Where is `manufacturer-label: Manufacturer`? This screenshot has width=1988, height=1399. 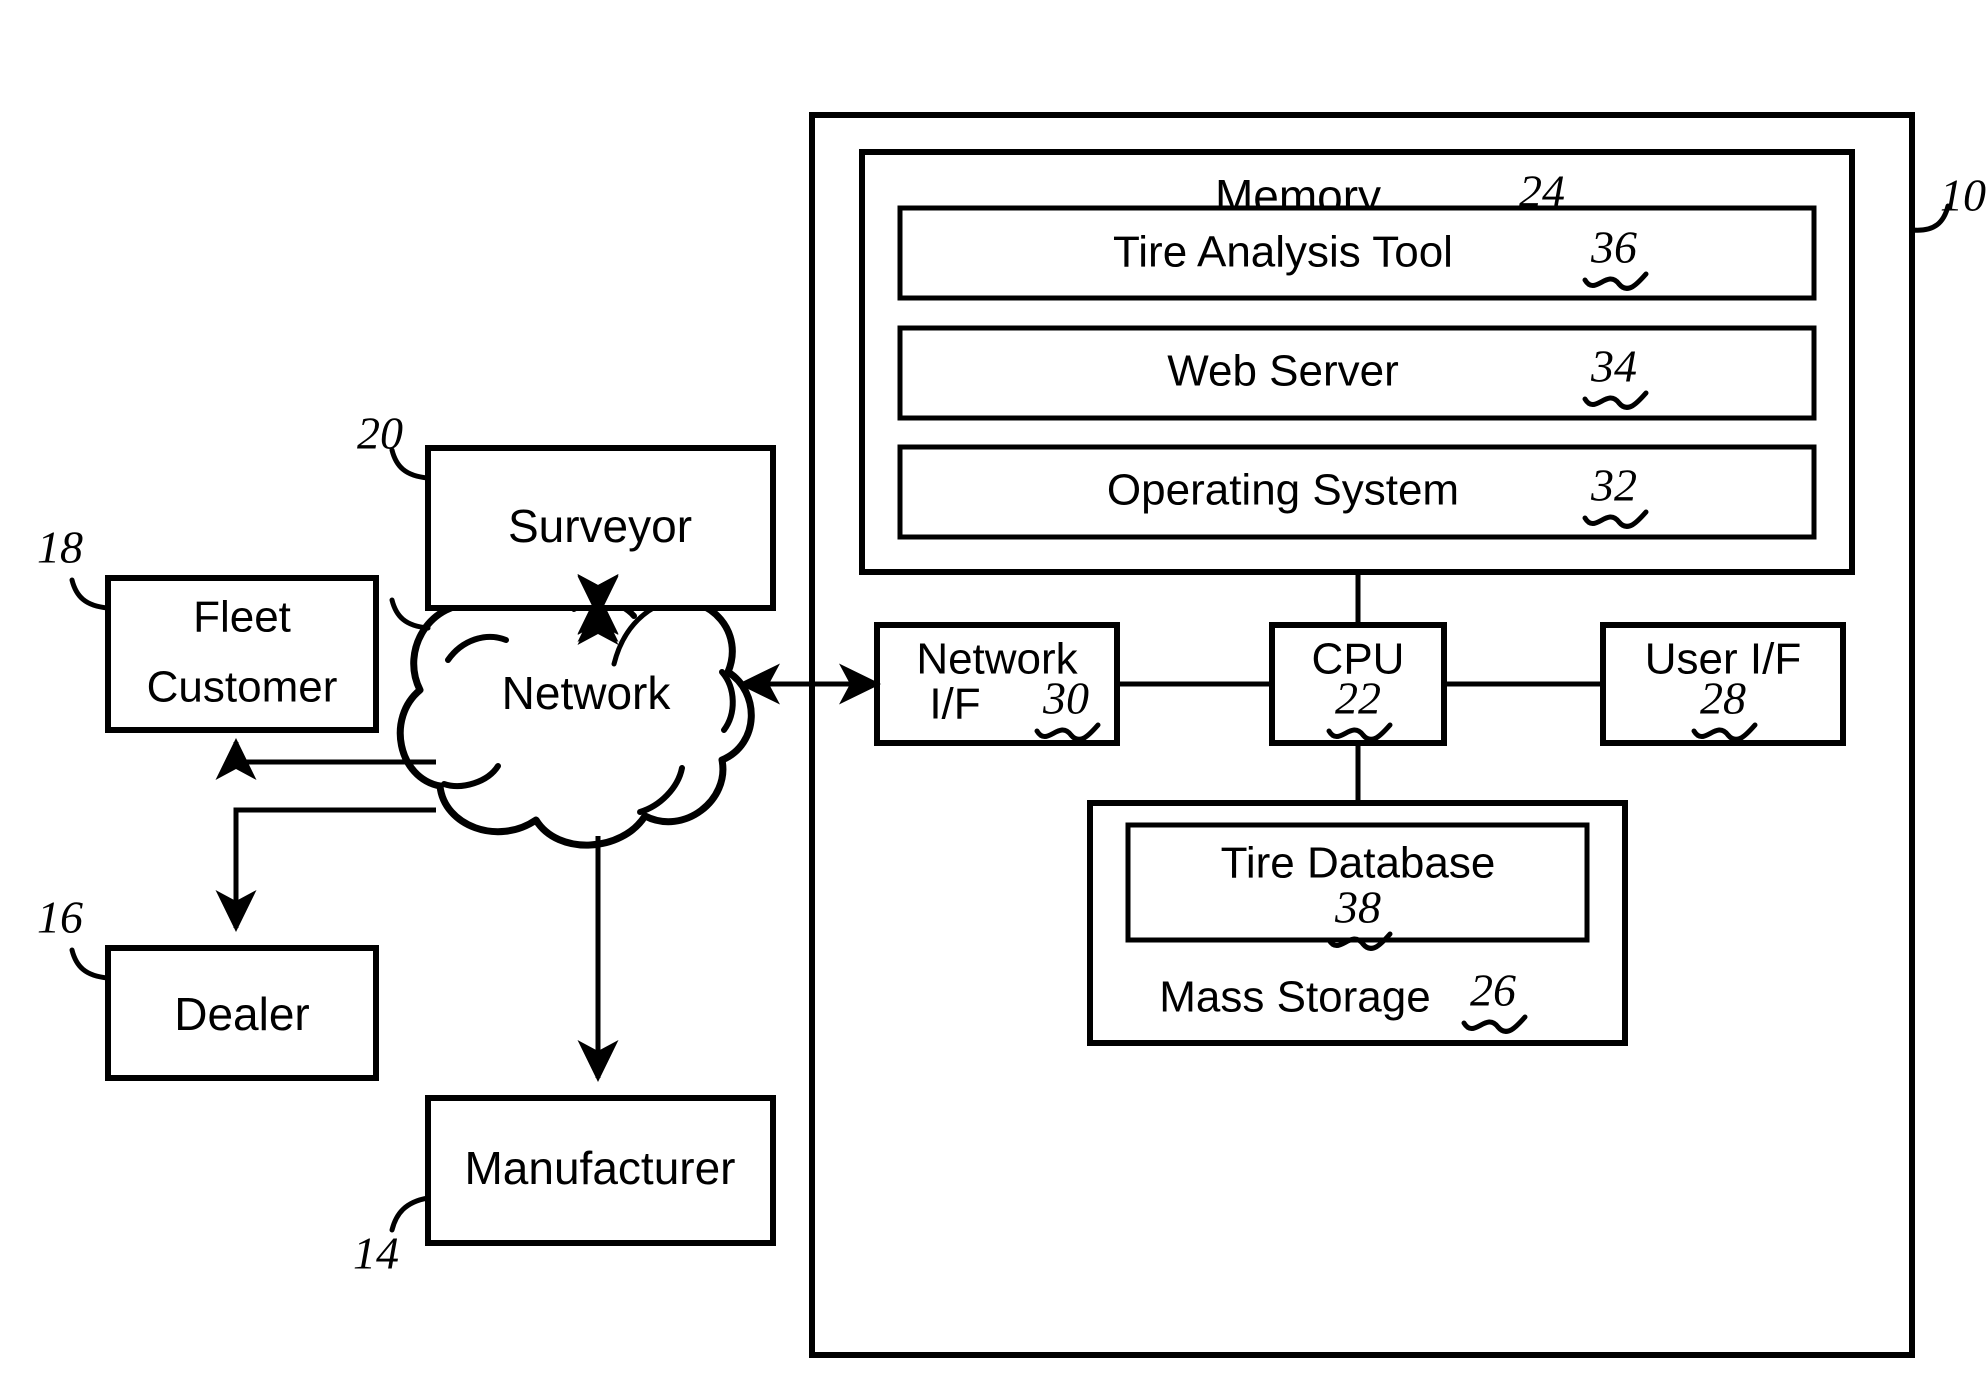
manufacturer-label: Manufacturer is located at coordinates (599, 1168).